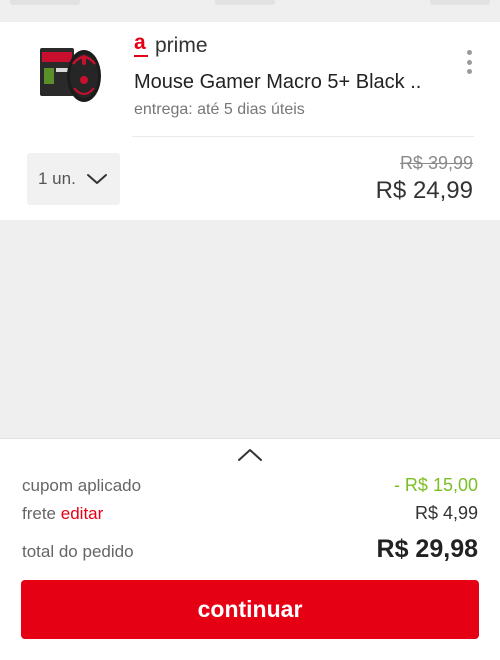 The image size is (500, 660). Describe the element at coordinates (436, 163) in the screenshot. I see `original-price: R$ 39,99` at that location.